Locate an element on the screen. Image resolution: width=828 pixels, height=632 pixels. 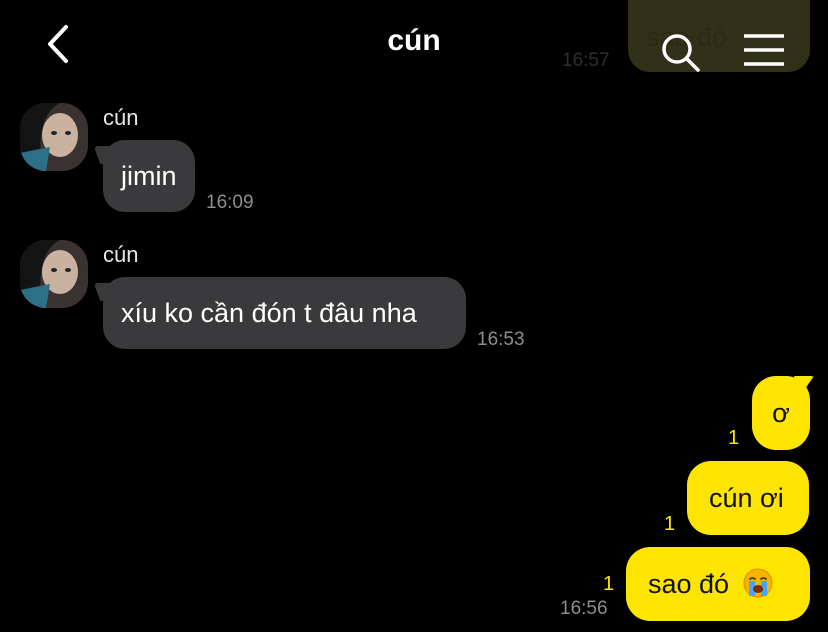
outgoing-message-bubble: cún ơi is located at coordinates (748, 498).